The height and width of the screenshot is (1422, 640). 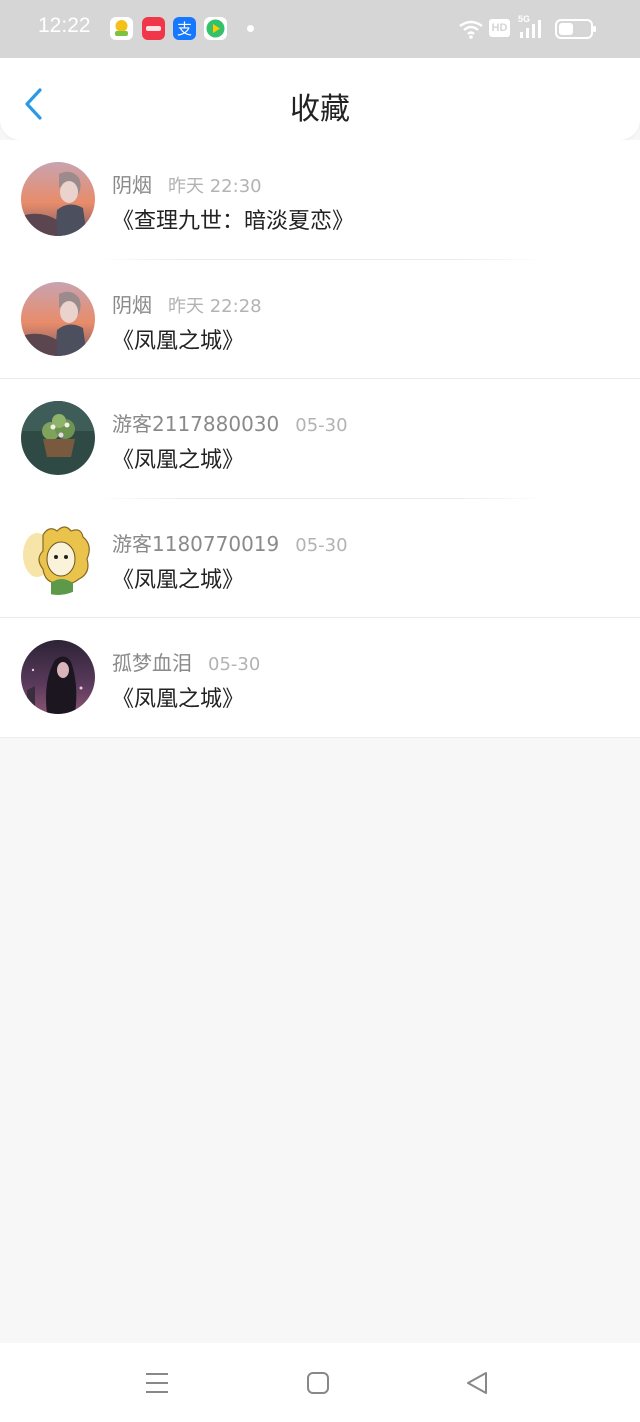 I want to click on menu-icon, so click(x=157, y=1383).